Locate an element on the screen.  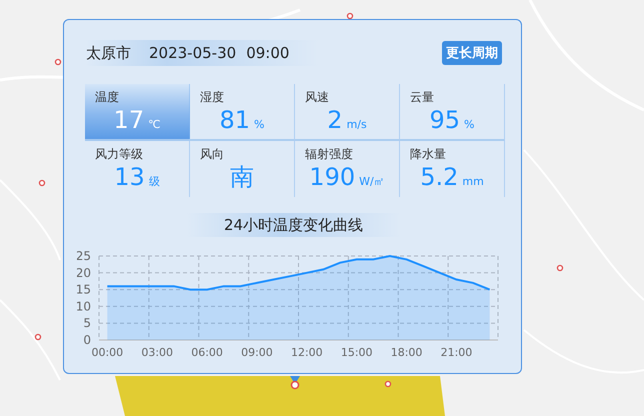
axis-label: 15 is located at coordinates (84, 289).